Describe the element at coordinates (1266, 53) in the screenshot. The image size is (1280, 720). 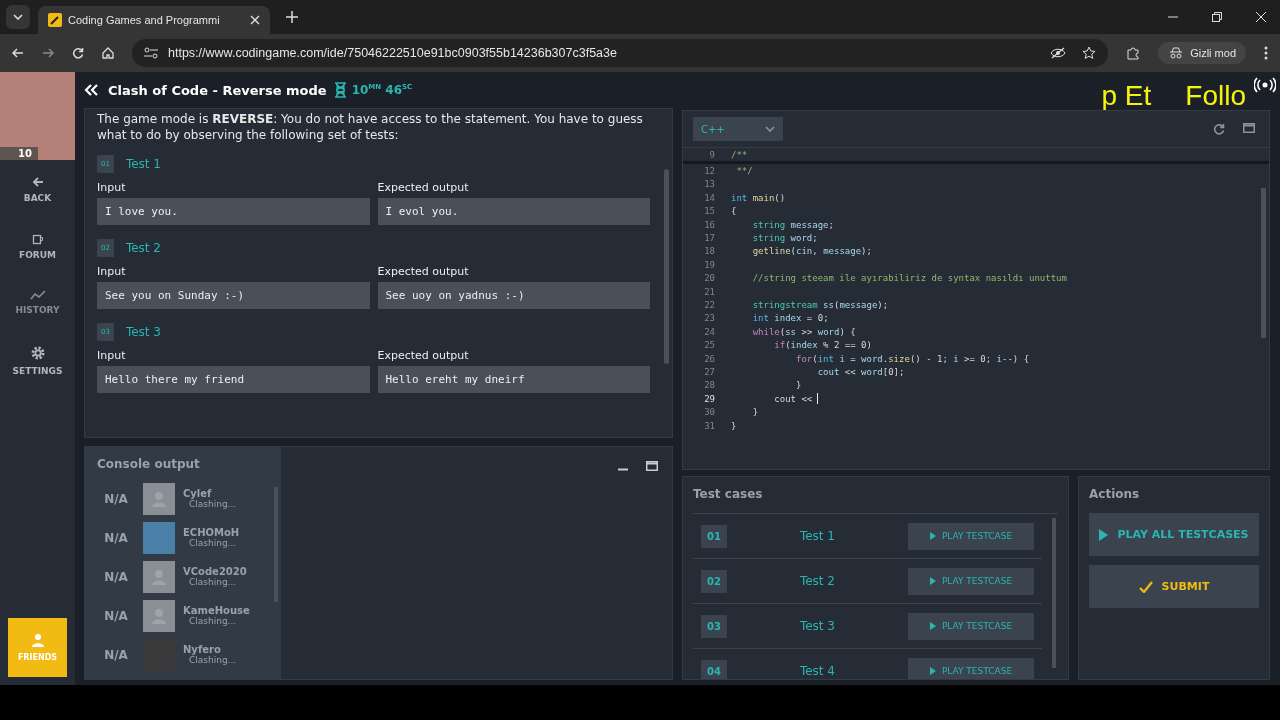
I see `more-icon` at that location.